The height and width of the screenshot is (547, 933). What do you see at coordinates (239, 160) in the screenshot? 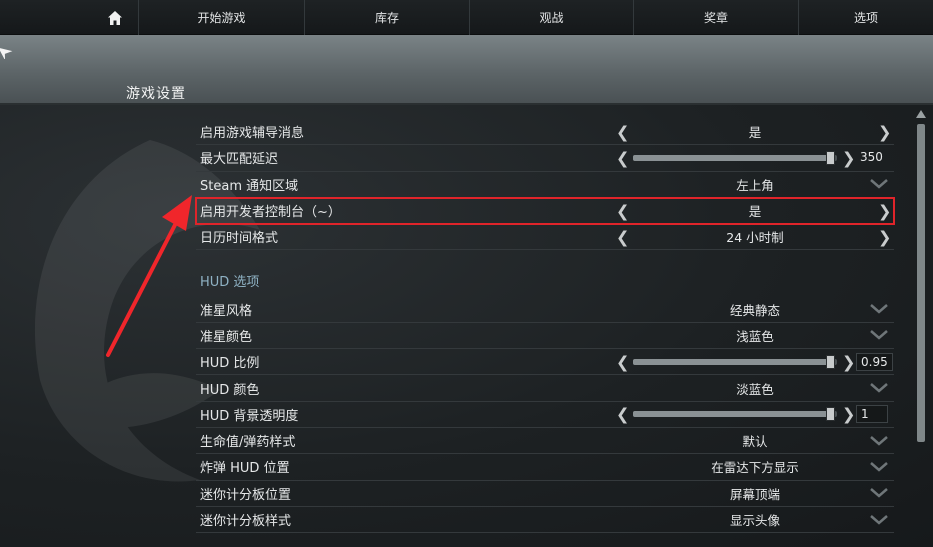
I see `setting-label: 最大匹配延迟` at bounding box center [239, 160].